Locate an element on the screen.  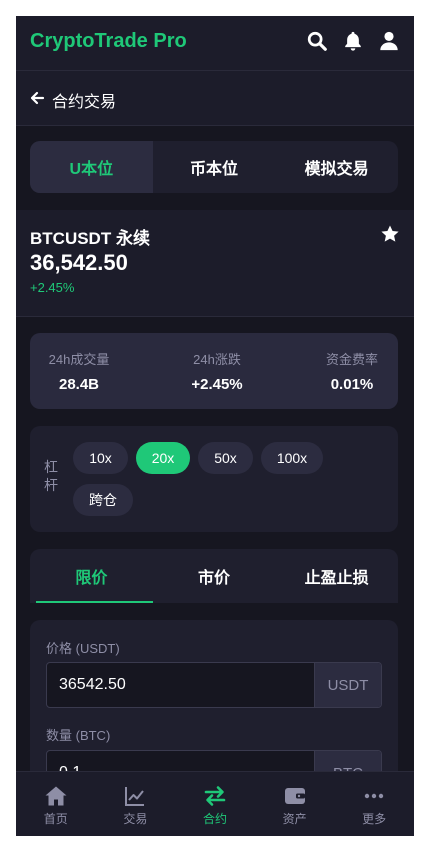
nav-item-more: 更多 is located at coordinates (374, 804).